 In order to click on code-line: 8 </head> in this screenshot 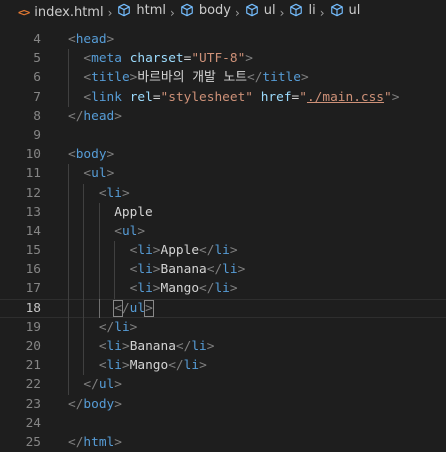, I will do `click(223, 116)`.